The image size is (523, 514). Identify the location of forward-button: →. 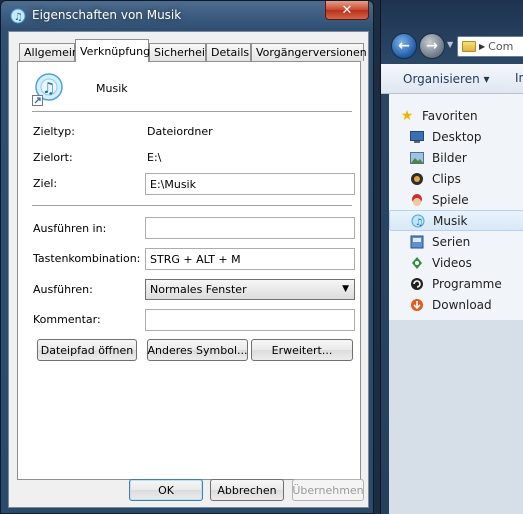
(432, 46).